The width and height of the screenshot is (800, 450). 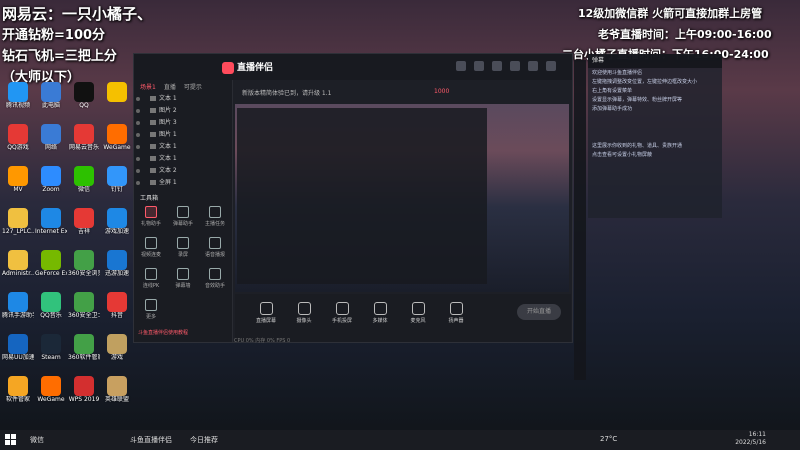 I want to click on weather-indicator: 27°C, so click(x=608, y=439).